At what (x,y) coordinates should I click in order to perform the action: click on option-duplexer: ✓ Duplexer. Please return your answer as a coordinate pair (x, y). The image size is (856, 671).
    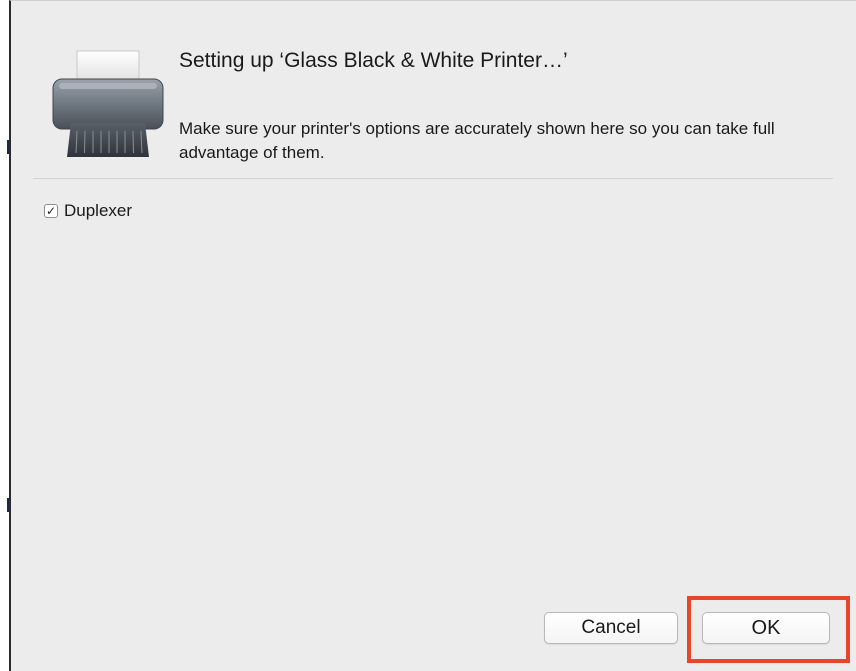
    Looking at the image, I should click on (88, 211).